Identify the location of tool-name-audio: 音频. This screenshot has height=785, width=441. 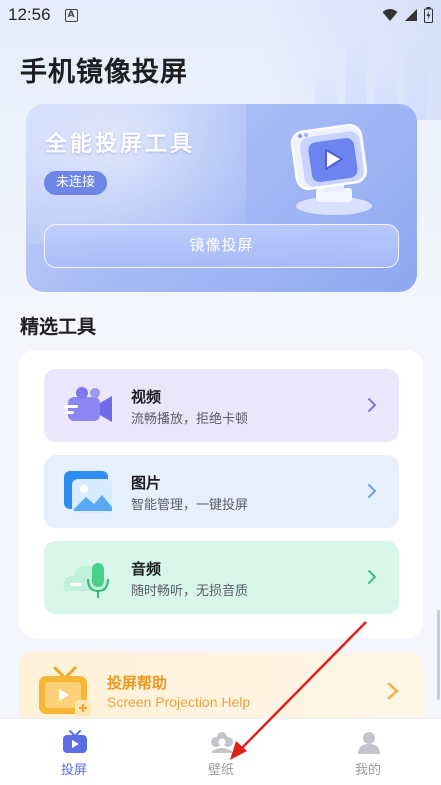
(146, 569).